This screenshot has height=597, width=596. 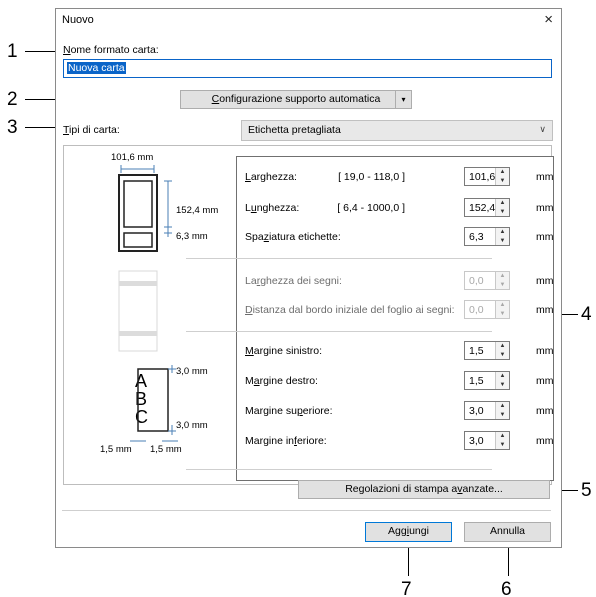 I want to click on field-range: [ 6,4 - 1000,0 ], so click(x=371, y=208).